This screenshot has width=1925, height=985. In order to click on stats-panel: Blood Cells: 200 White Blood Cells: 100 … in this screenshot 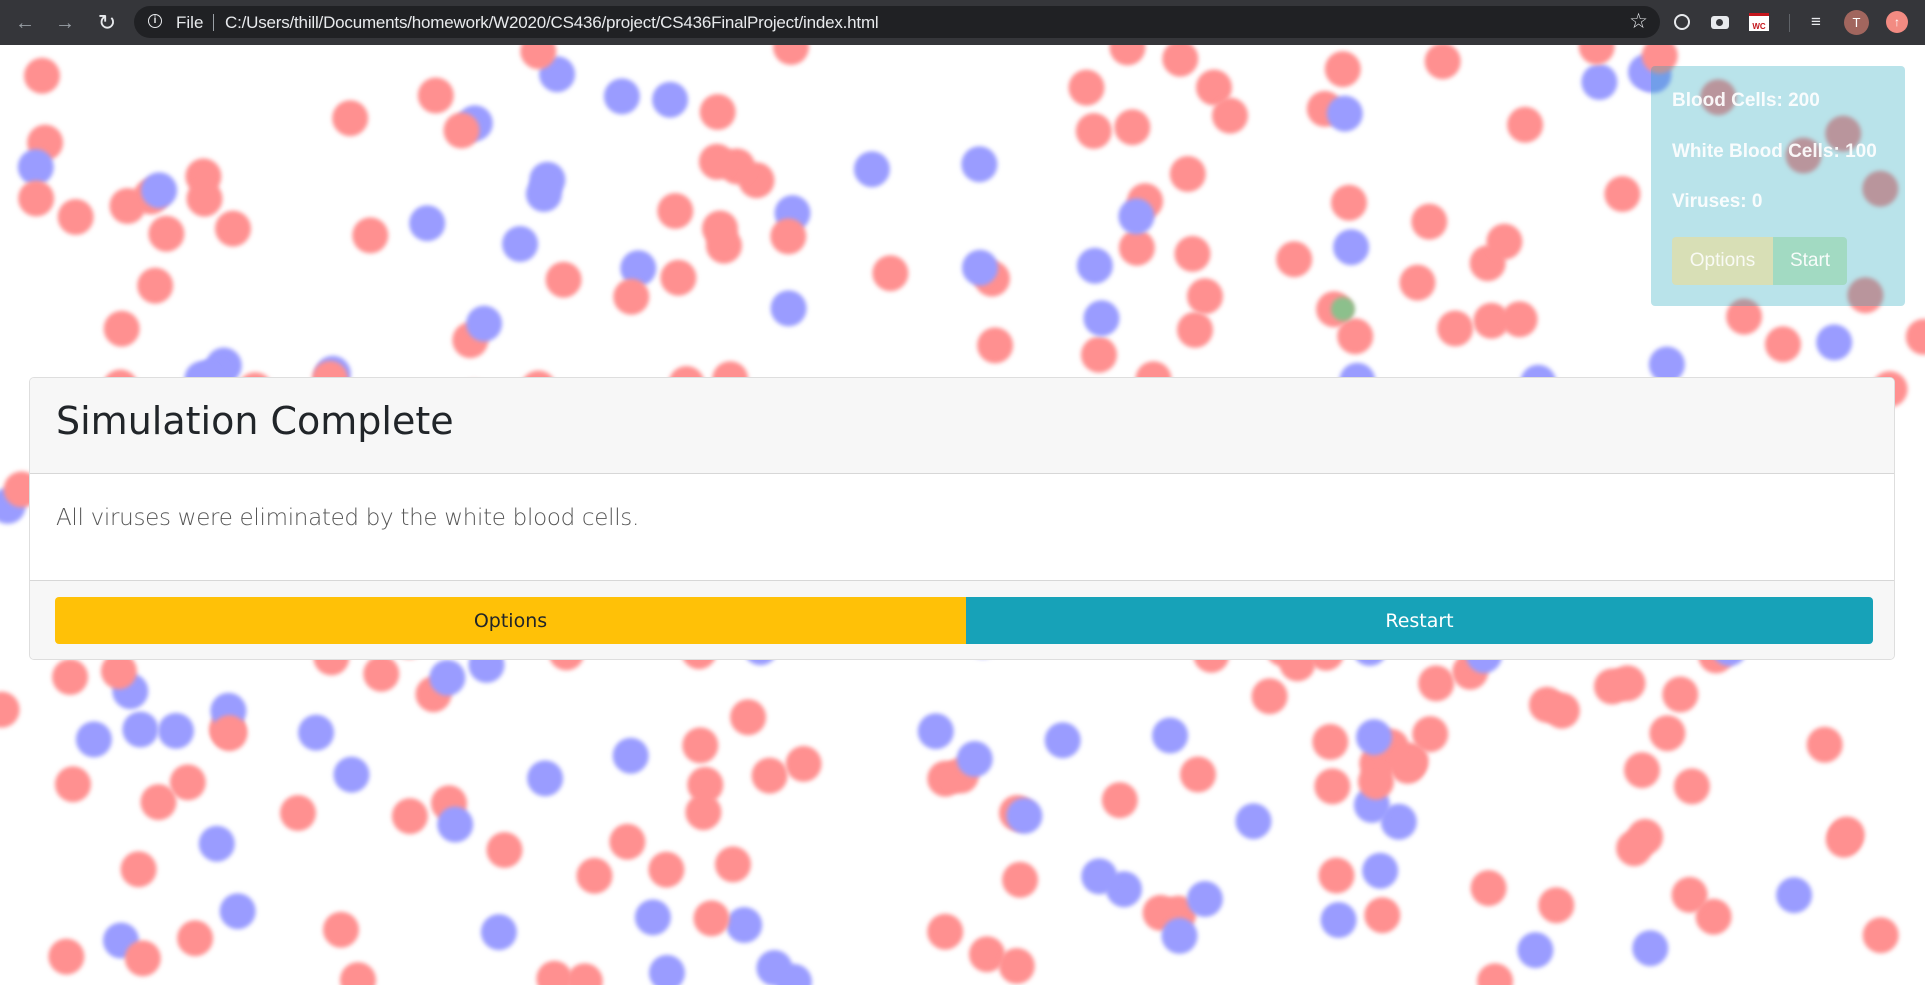, I will do `click(1778, 186)`.